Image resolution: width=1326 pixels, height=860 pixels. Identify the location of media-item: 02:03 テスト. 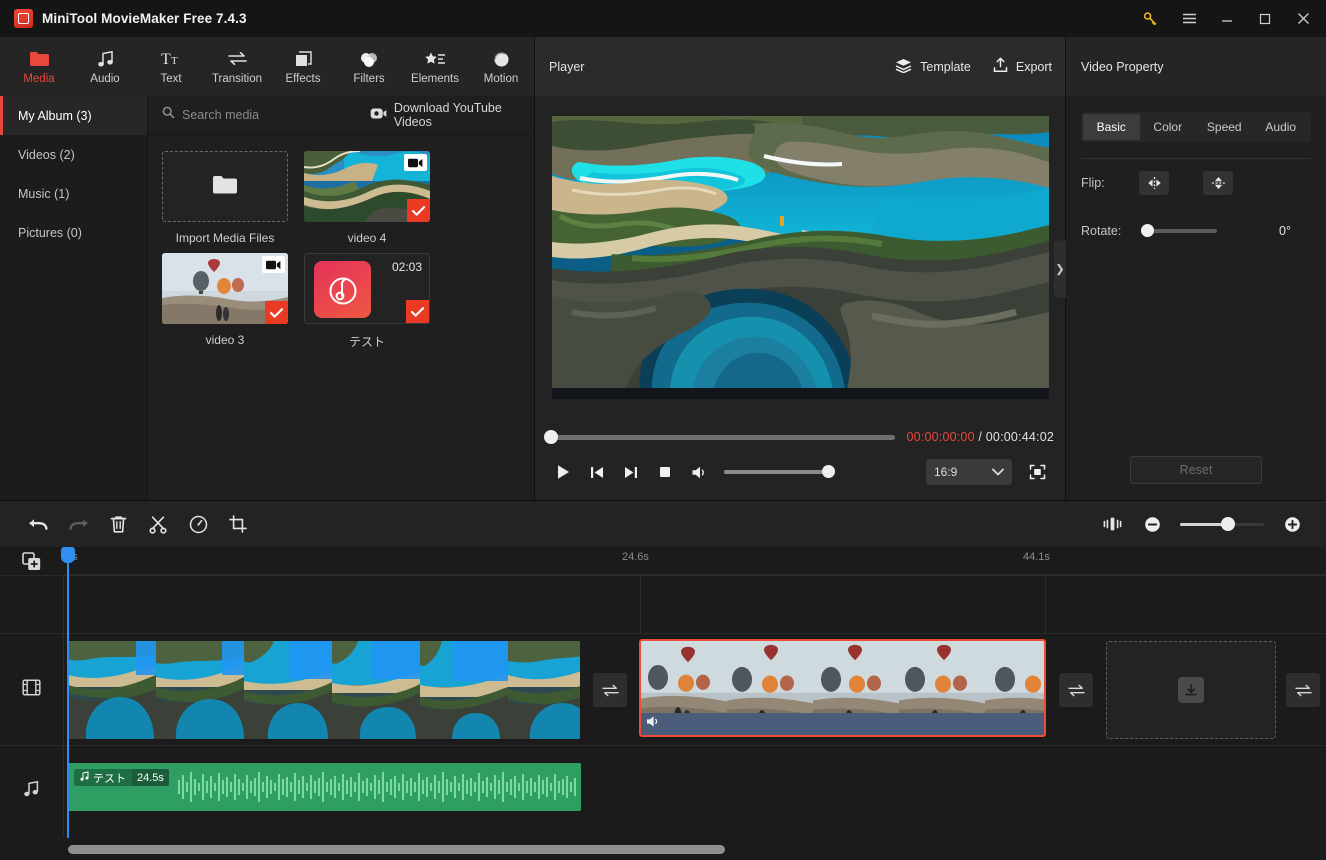
(367, 301).